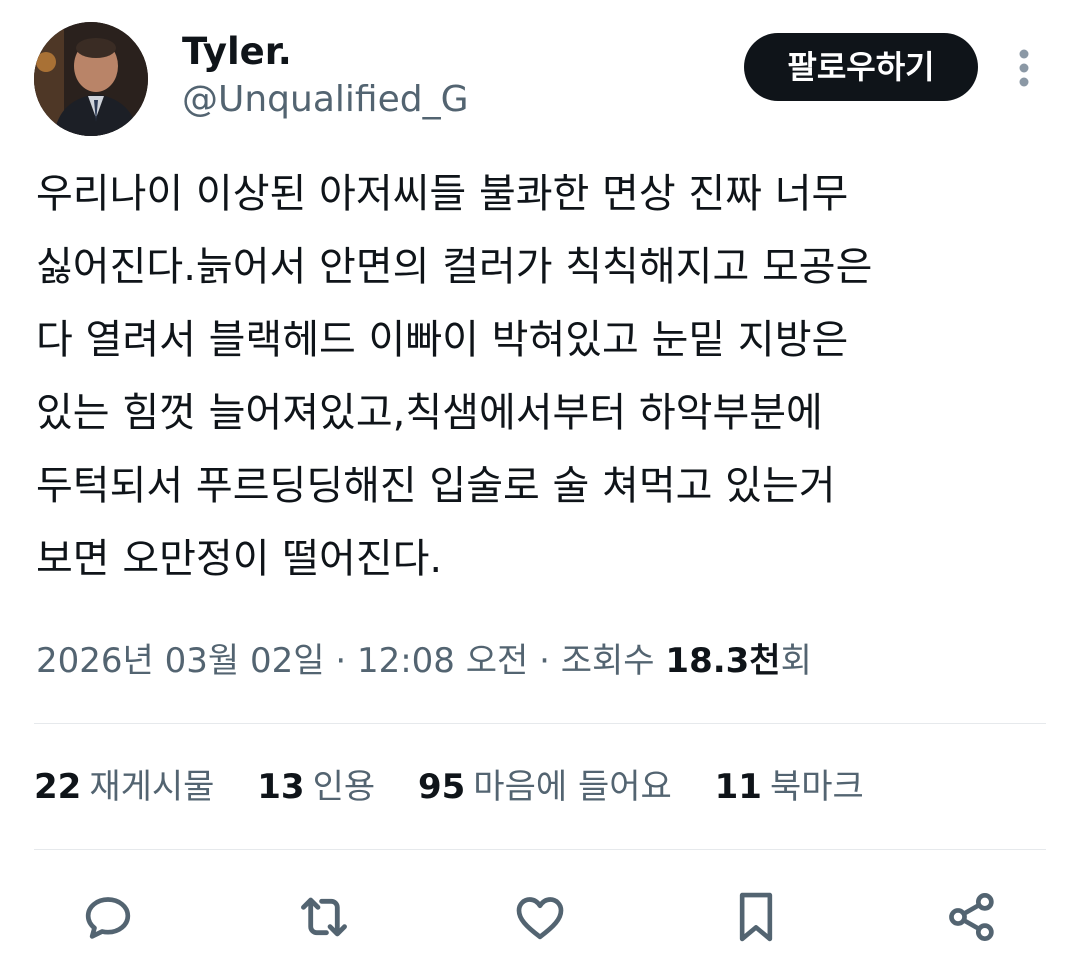  I want to click on avatar-photo, so click(91, 79).